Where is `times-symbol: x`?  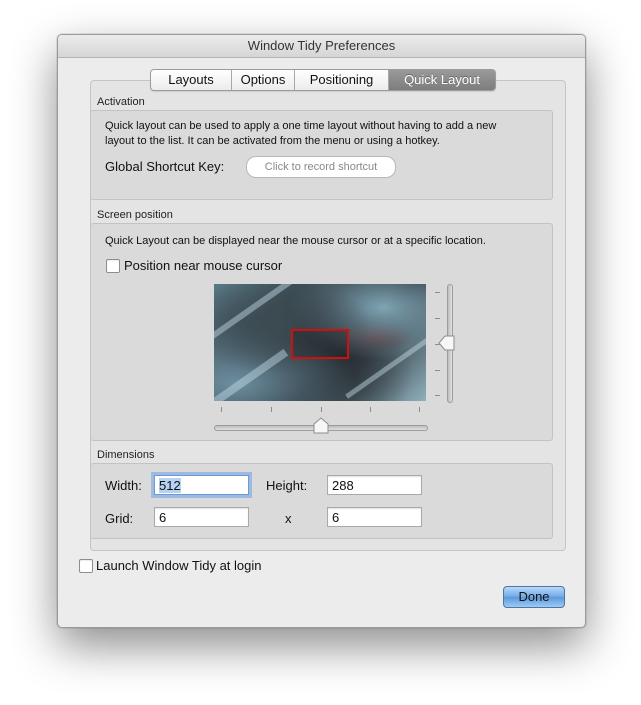
times-symbol: x is located at coordinates (288, 518).